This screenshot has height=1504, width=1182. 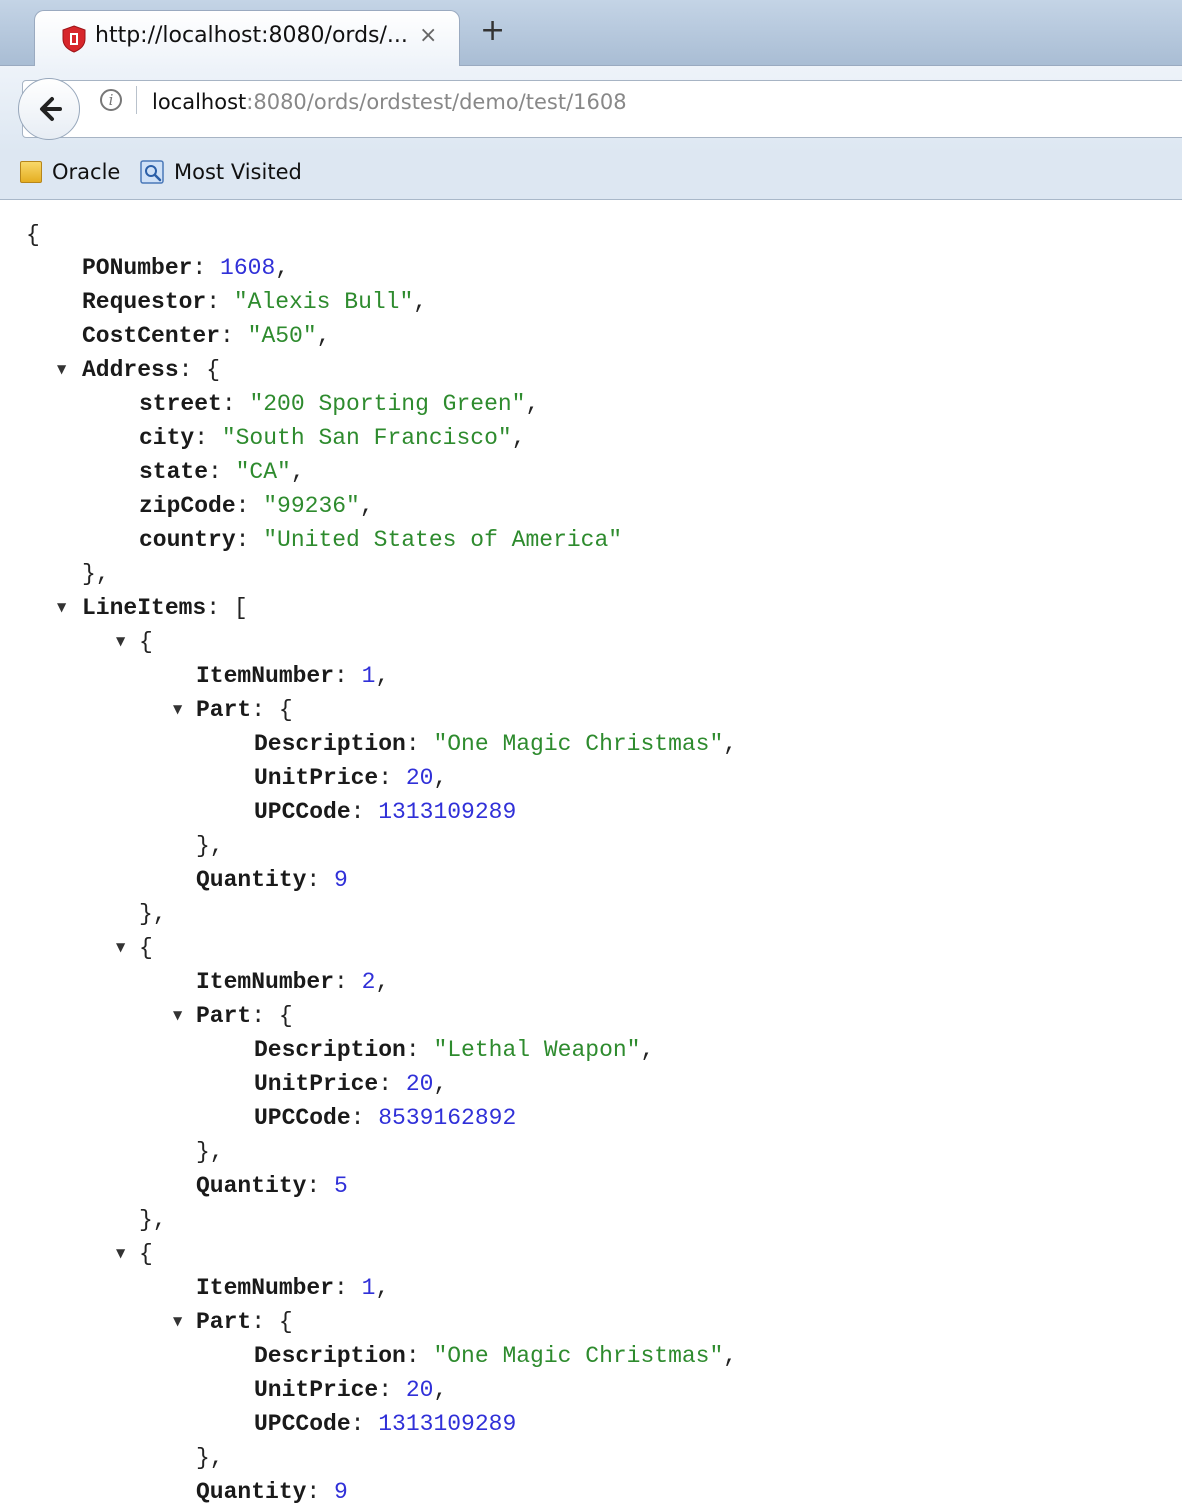 What do you see at coordinates (151, 370) in the screenshot?
I see `json-row-address: Address: {` at bounding box center [151, 370].